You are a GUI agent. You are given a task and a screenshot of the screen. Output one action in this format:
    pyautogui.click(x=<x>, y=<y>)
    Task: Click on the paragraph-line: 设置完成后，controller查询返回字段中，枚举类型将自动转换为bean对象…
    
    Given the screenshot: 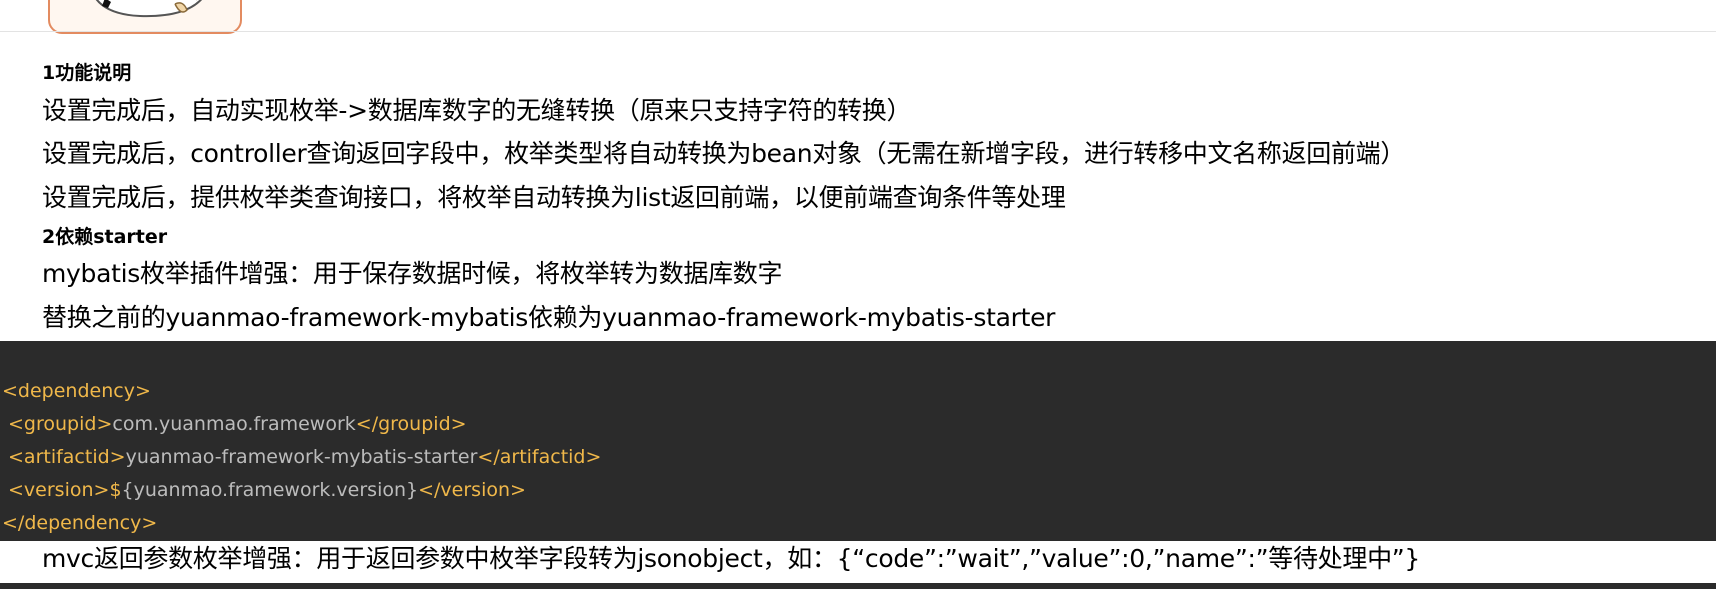 What is the action you would take?
    pyautogui.click(x=724, y=153)
    